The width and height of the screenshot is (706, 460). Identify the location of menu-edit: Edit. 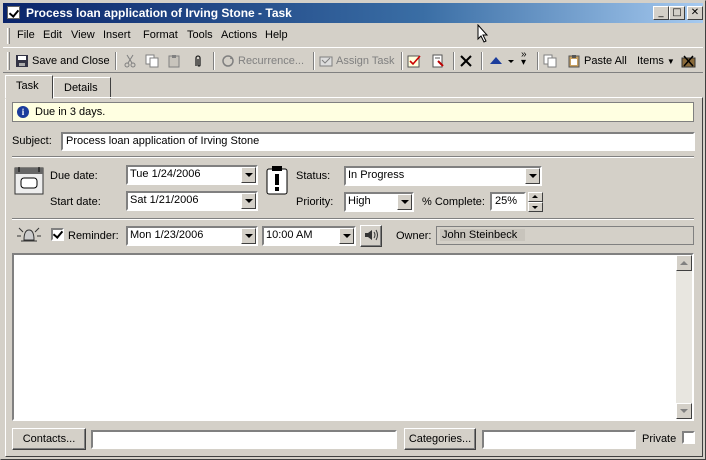
(52, 35).